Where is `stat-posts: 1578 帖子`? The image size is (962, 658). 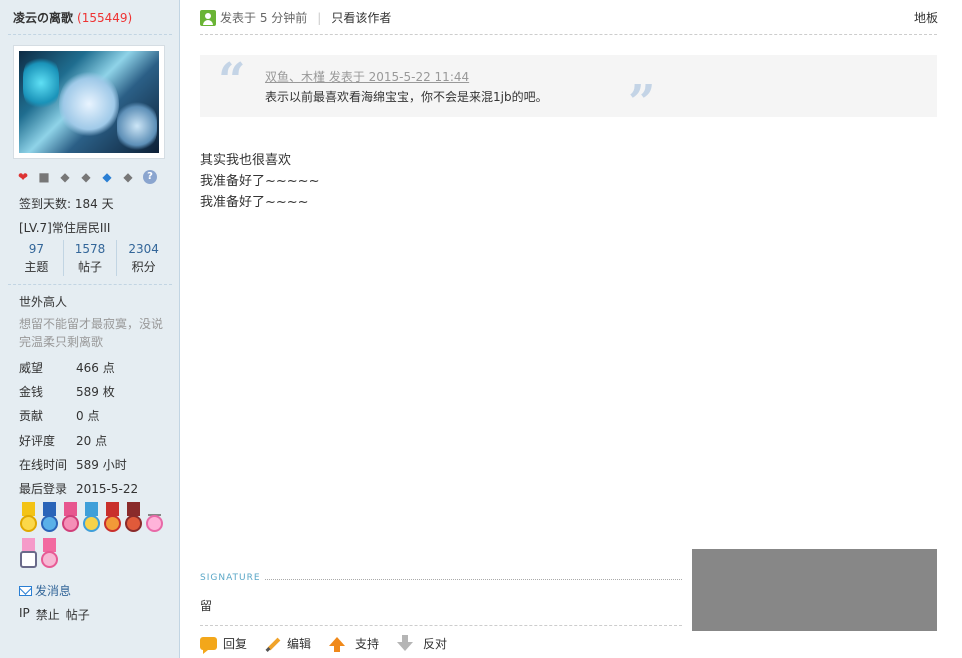 stat-posts: 1578 帖子 is located at coordinates (91, 258).